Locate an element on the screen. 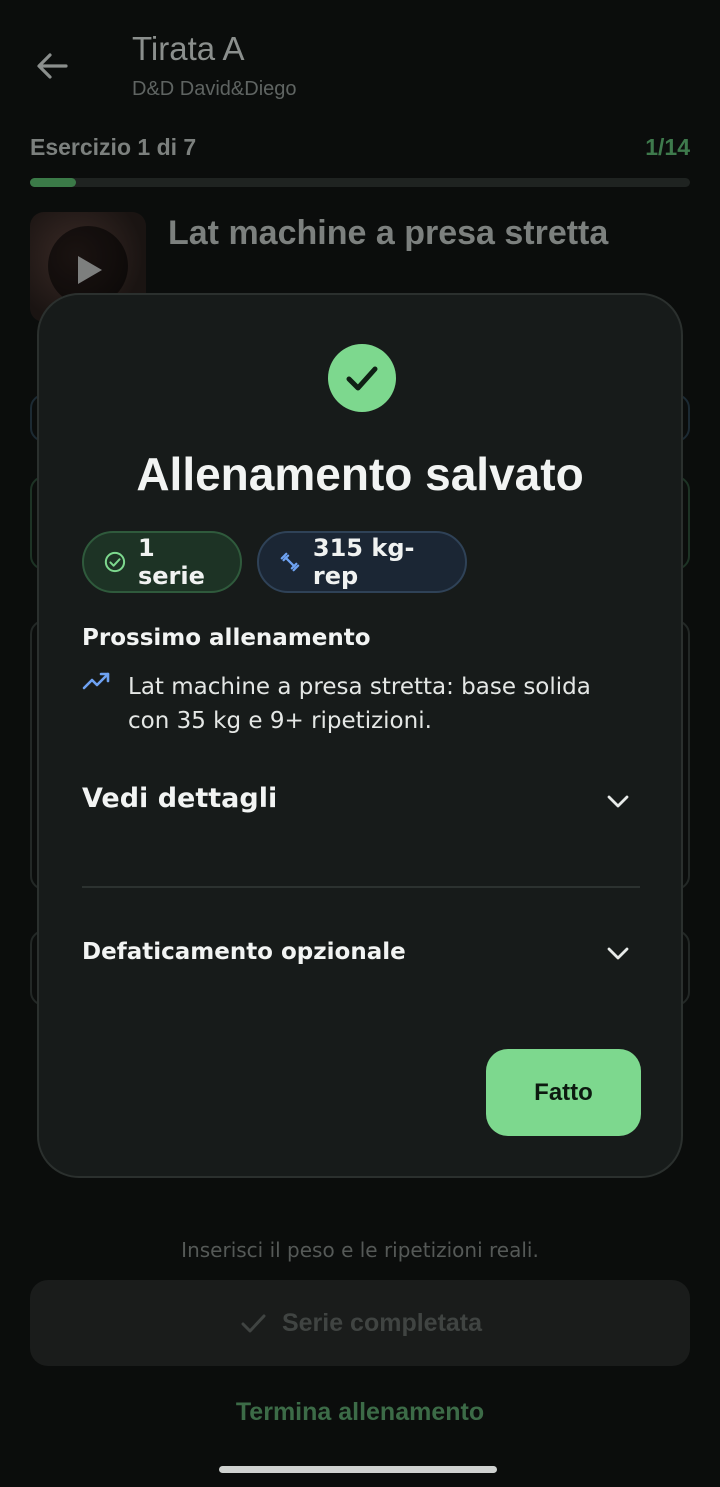 This screenshot has width=720, height=1487. divider is located at coordinates (361, 887).